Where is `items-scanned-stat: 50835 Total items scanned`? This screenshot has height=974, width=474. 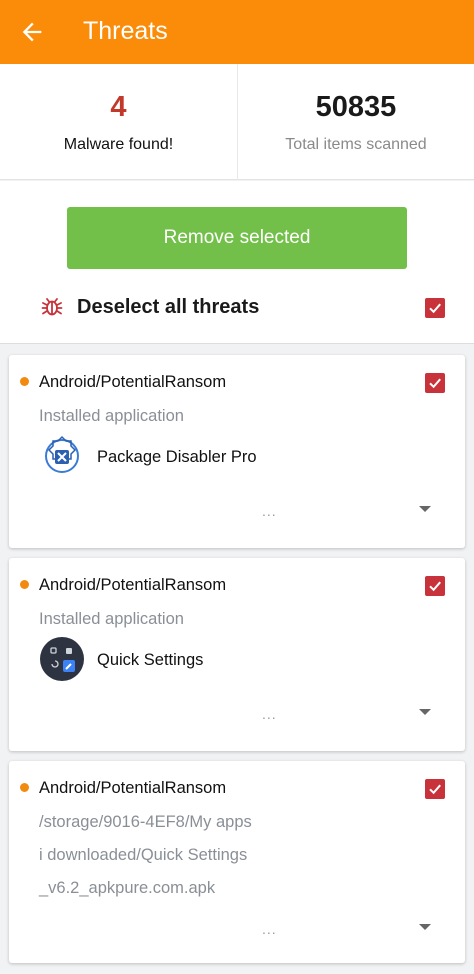 items-scanned-stat: 50835 Total items scanned is located at coordinates (355, 122).